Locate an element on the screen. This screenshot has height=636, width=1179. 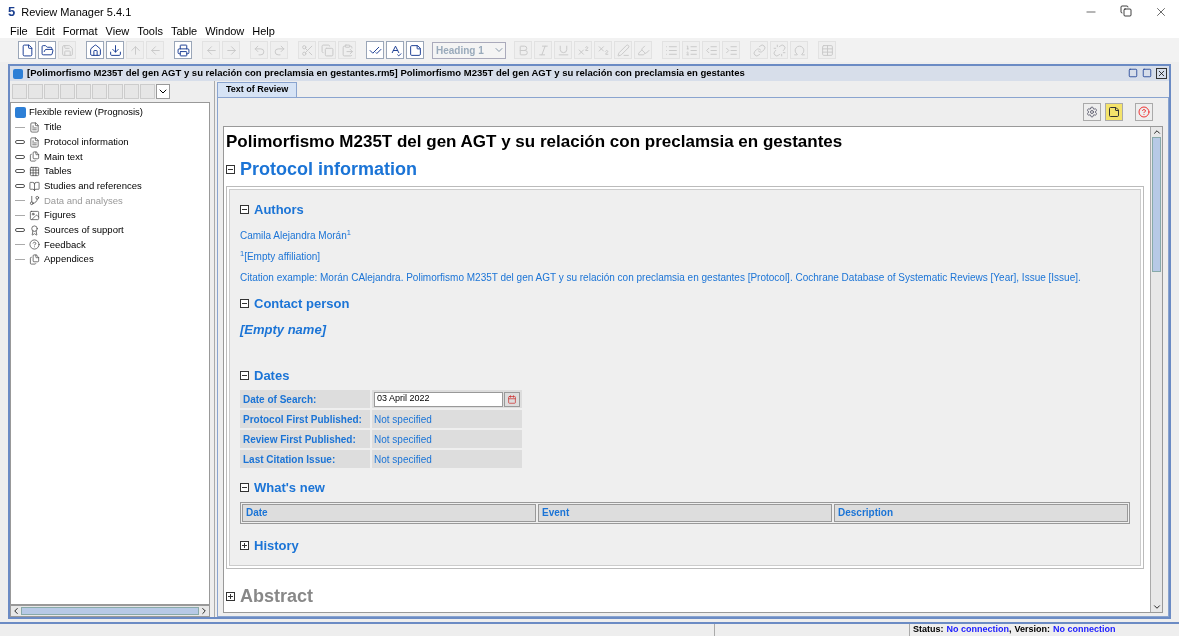
section-heading: Contact person is located at coordinates (302, 303).